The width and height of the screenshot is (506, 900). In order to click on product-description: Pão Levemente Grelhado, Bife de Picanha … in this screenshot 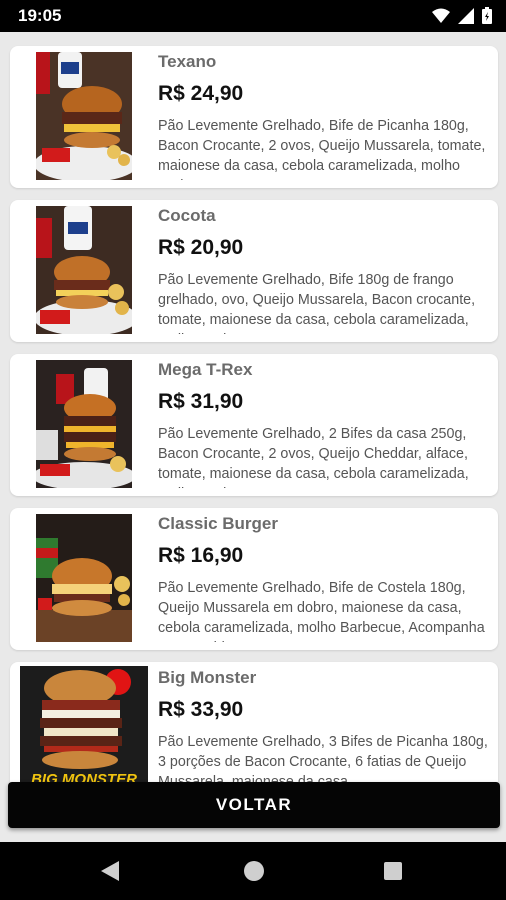, I will do `click(322, 149)`.